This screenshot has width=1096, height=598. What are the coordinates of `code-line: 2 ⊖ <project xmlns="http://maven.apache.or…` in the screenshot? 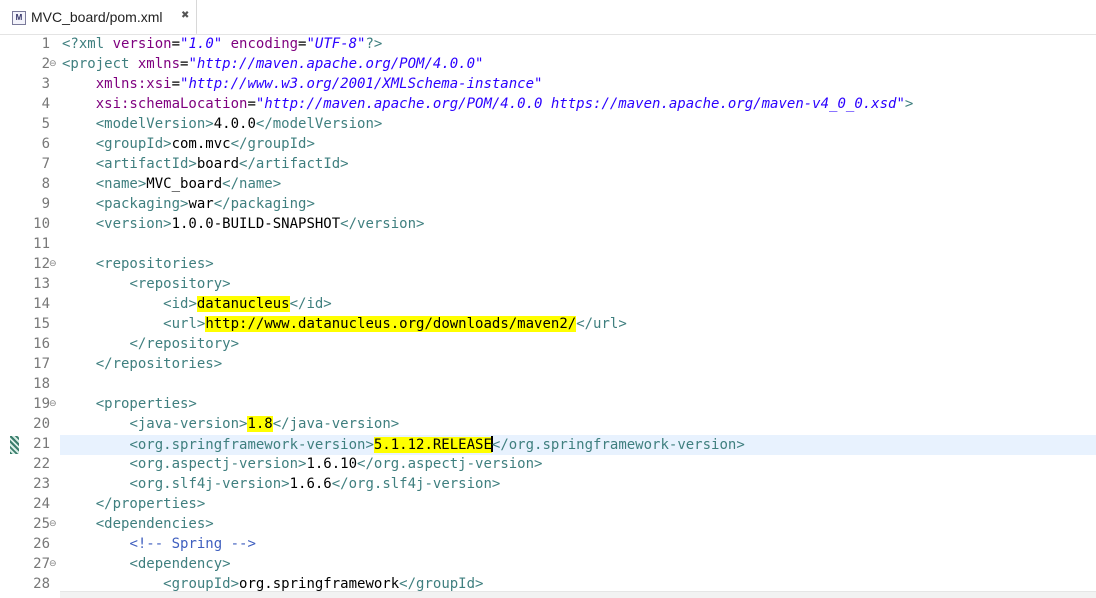 It's located at (548, 65).